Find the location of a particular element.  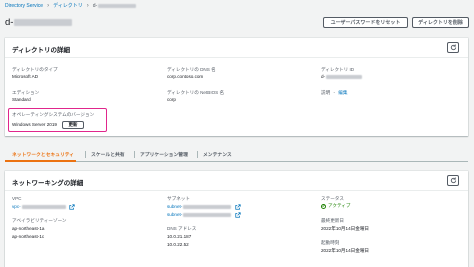

breadcrumb-directories: ディレクトリ is located at coordinates (68, 5).